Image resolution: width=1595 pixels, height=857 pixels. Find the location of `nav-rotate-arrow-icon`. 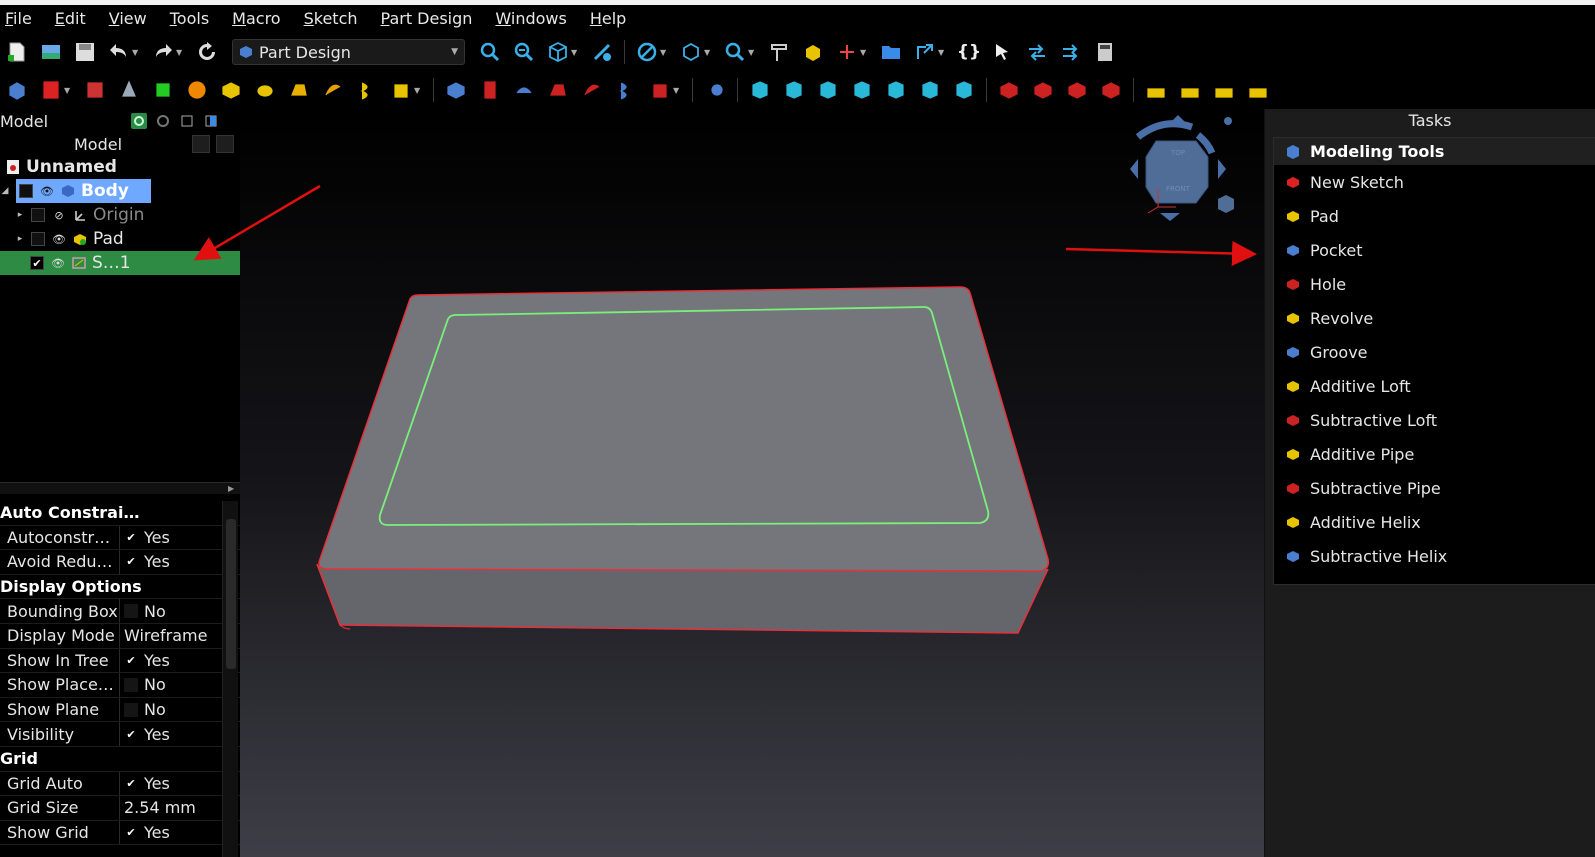

nav-rotate-arrow-icon is located at coordinates (1164, 130).